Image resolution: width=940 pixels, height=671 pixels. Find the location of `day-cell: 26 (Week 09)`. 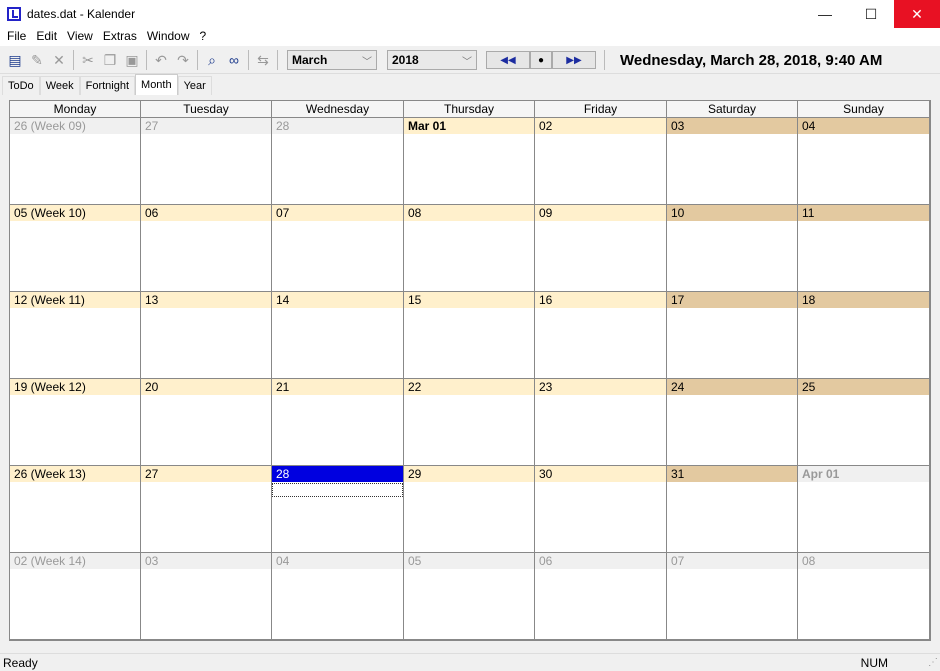

day-cell: 26 (Week 09) is located at coordinates (75, 161).